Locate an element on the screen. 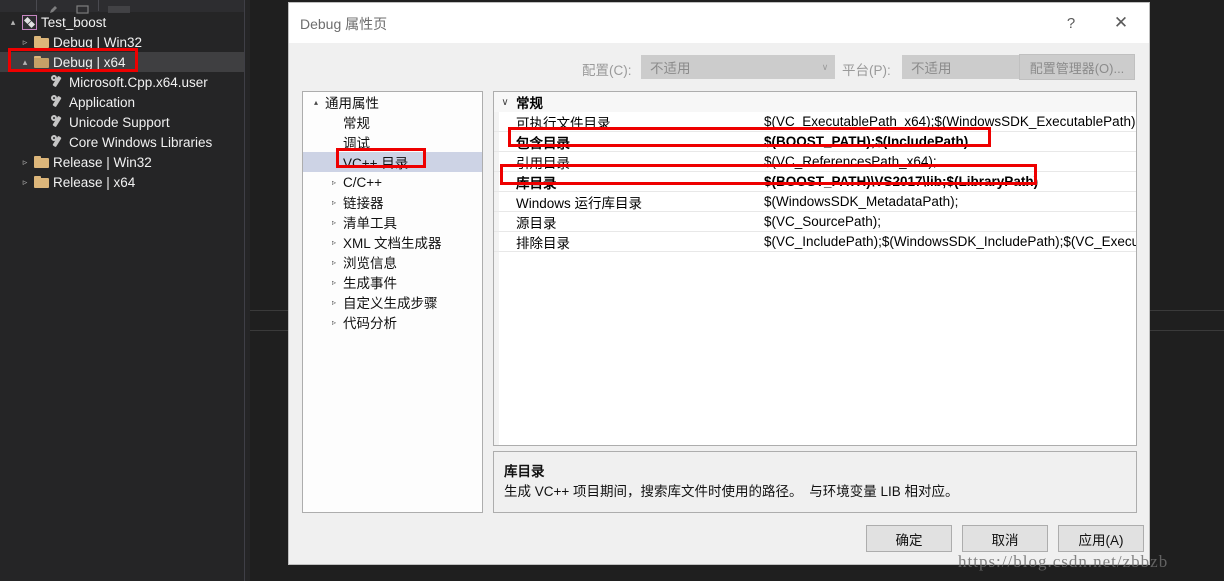 The width and height of the screenshot is (1224, 581). solution-tree-item: ▹ Debug | Win32 is located at coordinates (122, 42).